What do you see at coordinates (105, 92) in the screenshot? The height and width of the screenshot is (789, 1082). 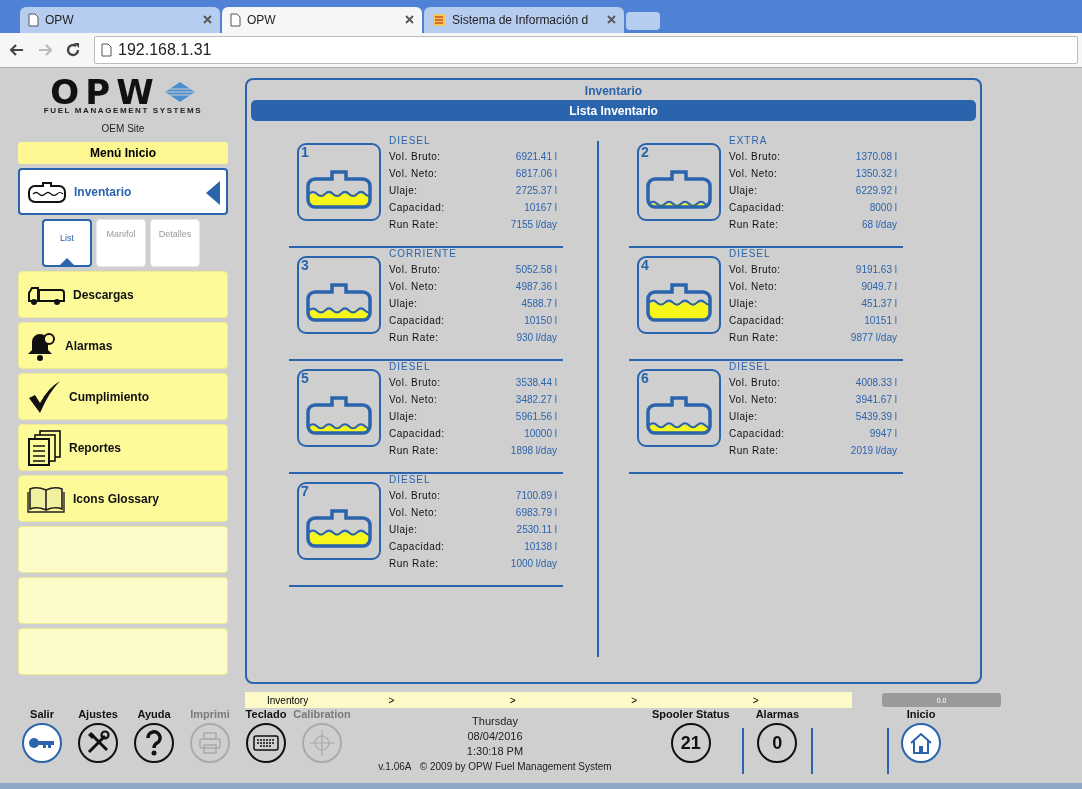 I see `logo-wordmark: OPW` at bounding box center [105, 92].